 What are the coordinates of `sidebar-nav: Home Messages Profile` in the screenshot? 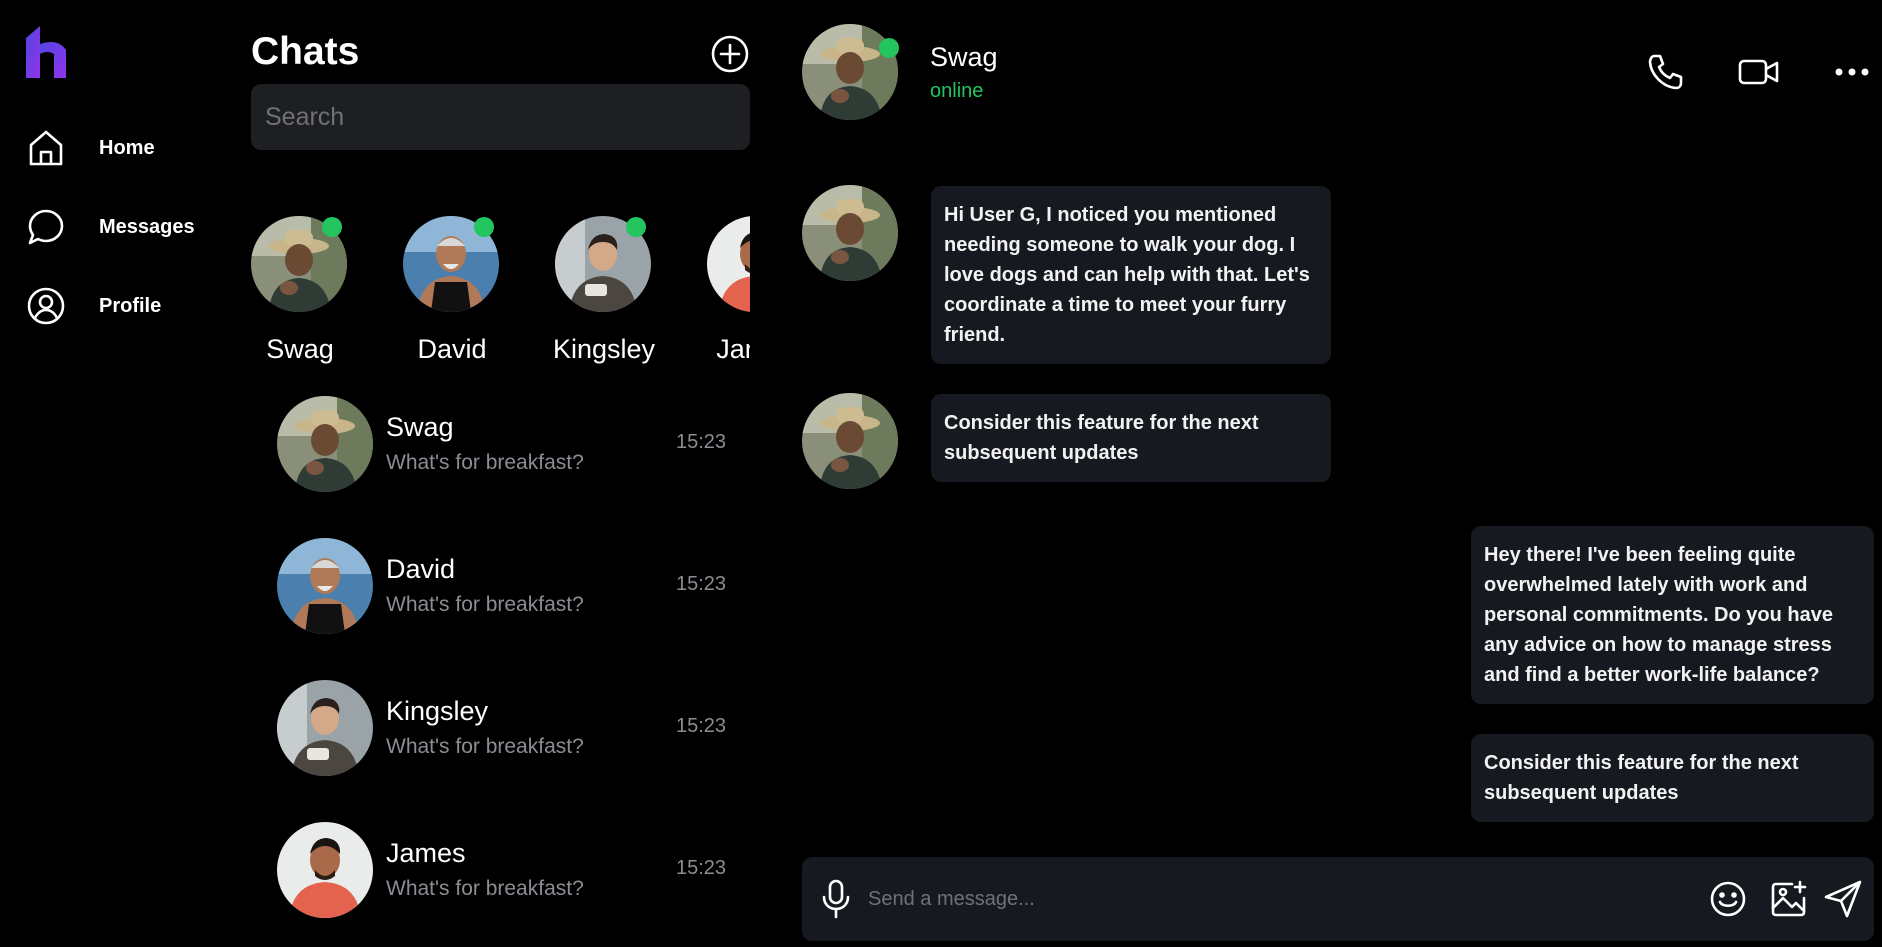 It's located at (120, 473).